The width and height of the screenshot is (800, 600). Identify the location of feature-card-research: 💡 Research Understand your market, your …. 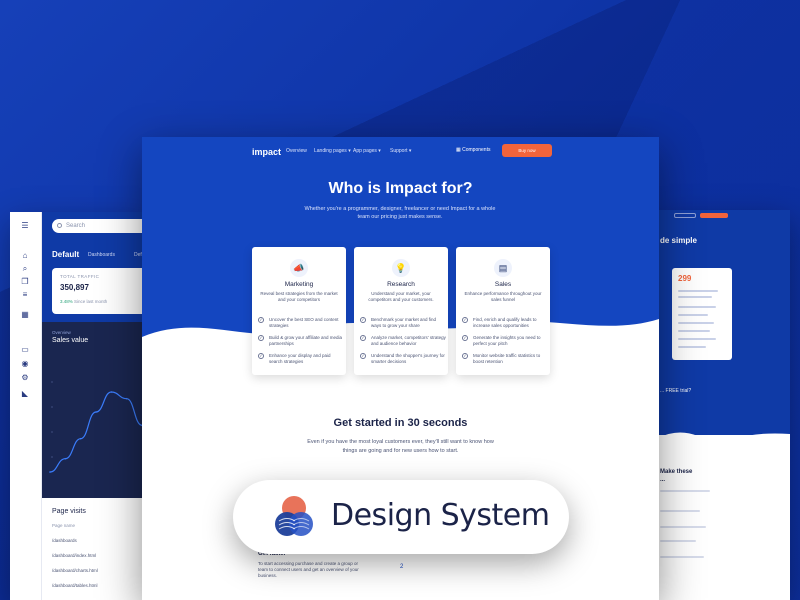
(401, 311).